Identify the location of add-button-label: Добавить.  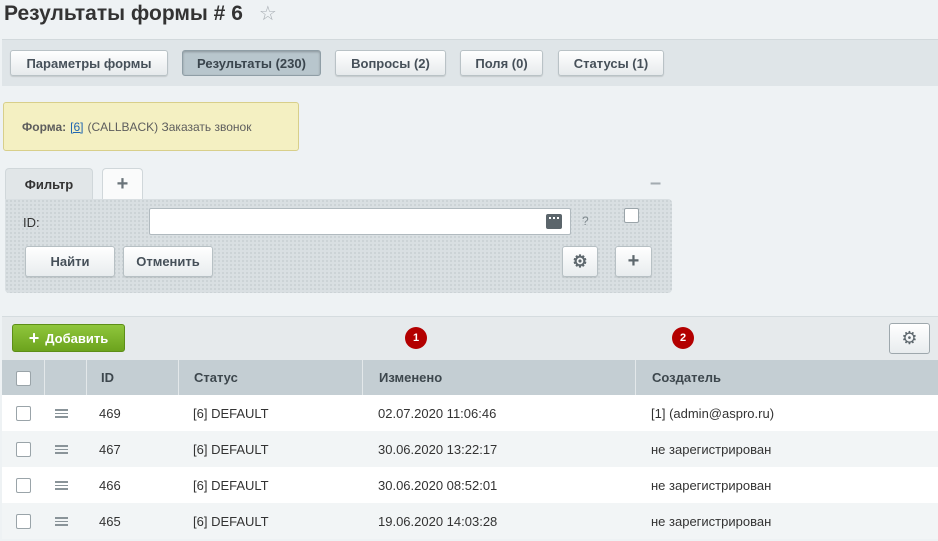
(77, 338).